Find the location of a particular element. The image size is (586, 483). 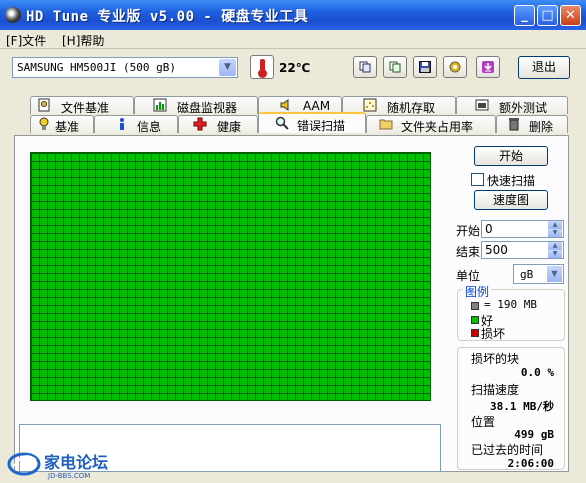

chart-icon is located at coordinates (160, 105).